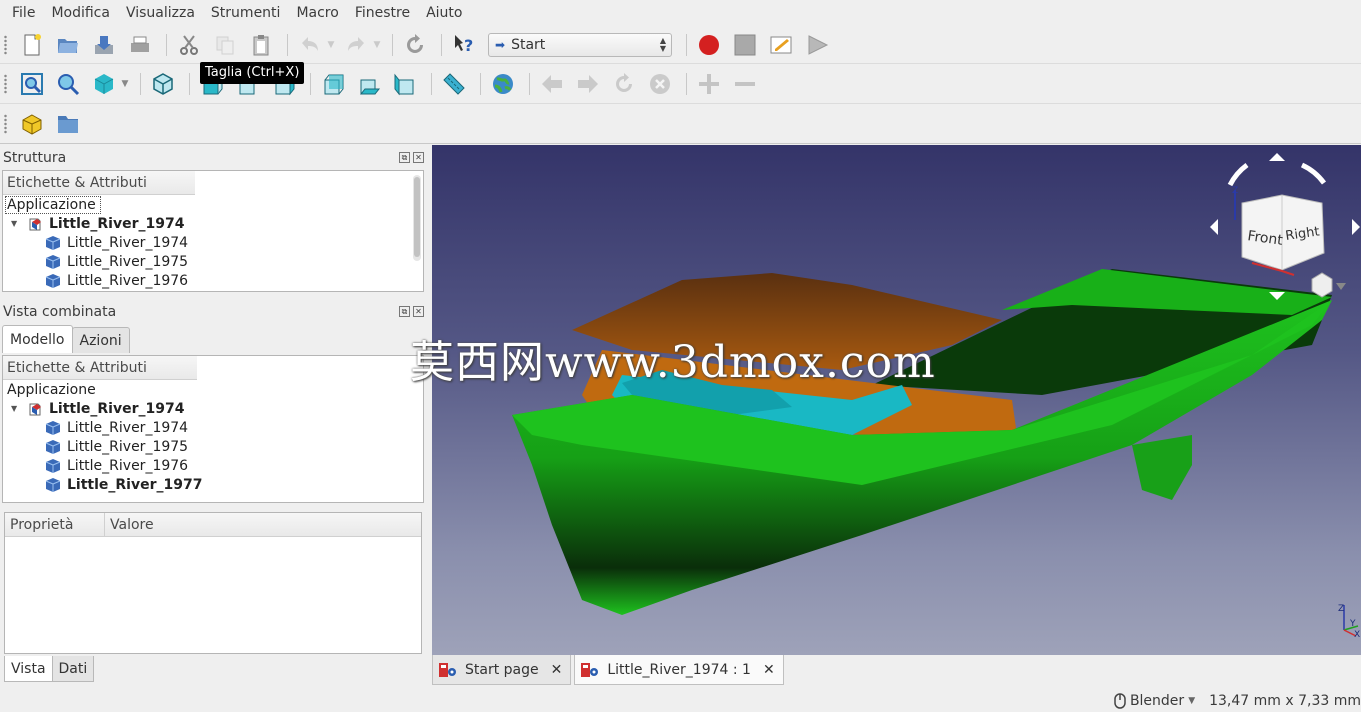  What do you see at coordinates (680, 45) in the screenshot?
I see `file-toolbar: ▼ ▼ ? ➡ Start ▲ ▼` at bounding box center [680, 45].